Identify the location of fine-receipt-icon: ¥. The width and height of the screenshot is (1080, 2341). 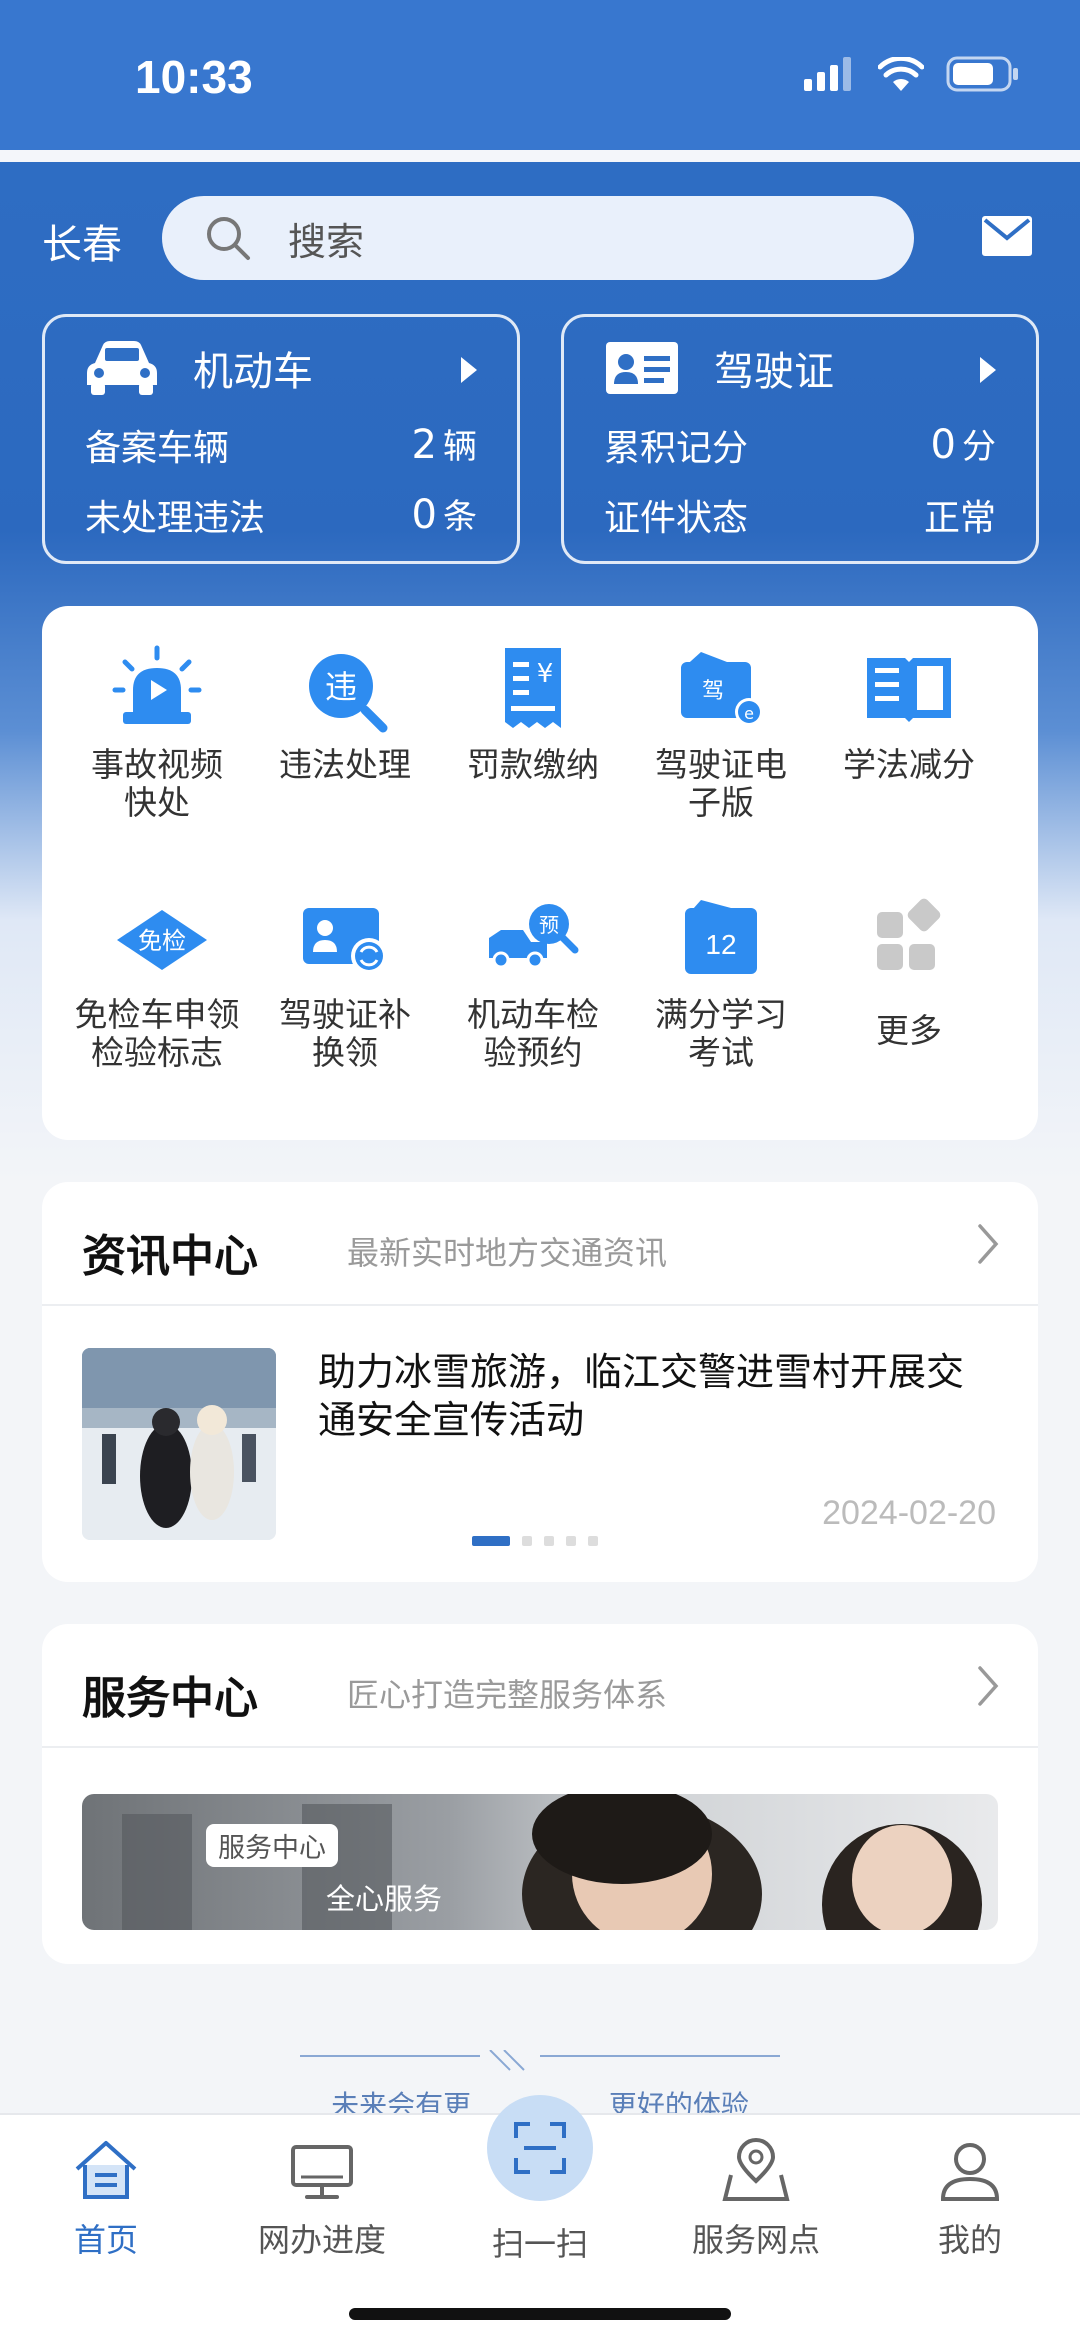
(533, 688).